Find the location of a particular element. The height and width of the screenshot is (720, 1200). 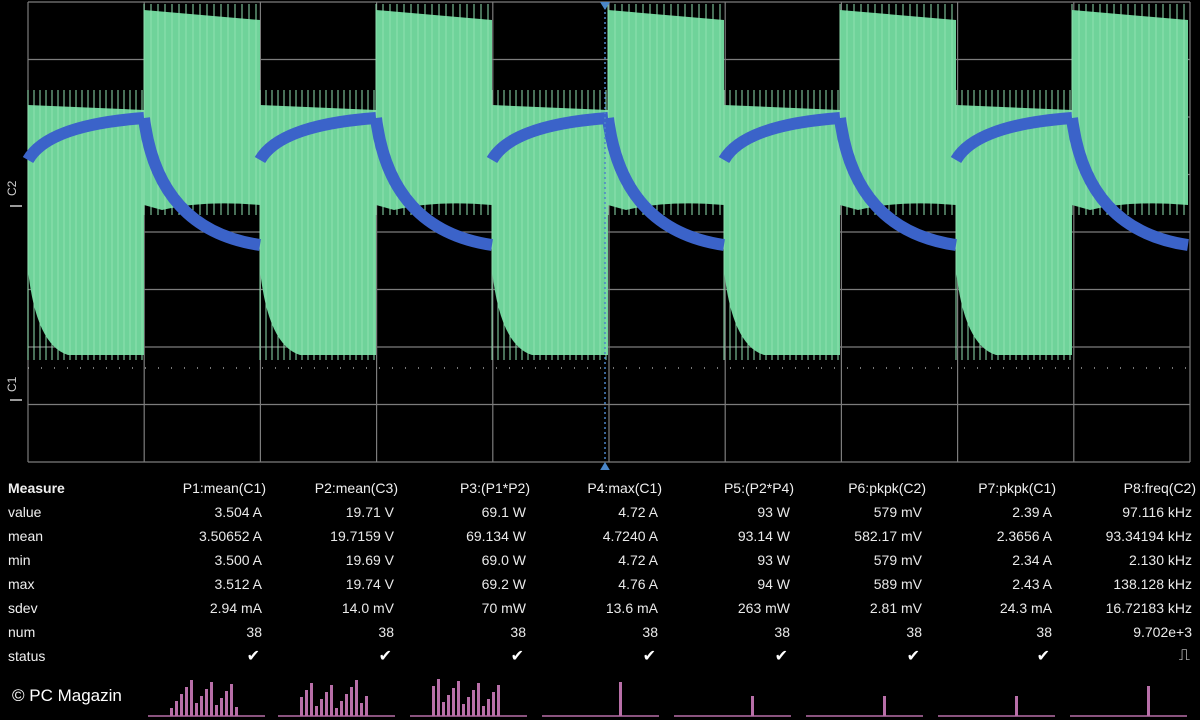

measure-cell: 2.43 A is located at coordinates (1032, 584).